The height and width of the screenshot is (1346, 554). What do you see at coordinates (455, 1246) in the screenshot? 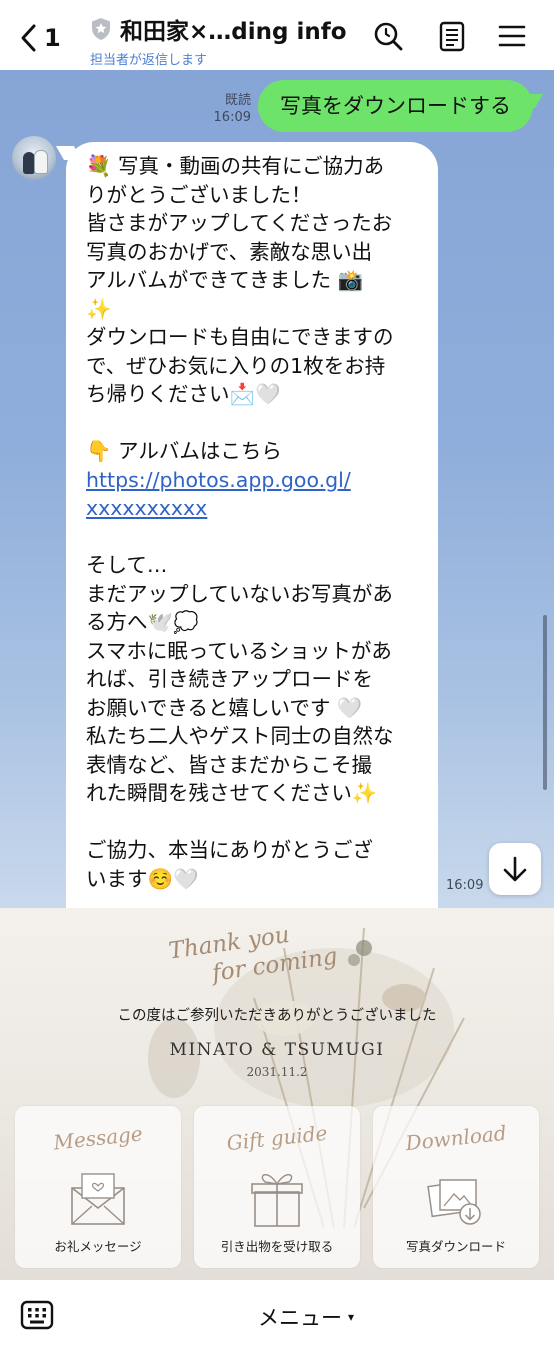
I see `card-label: 写真ダウンロード` at bounding box center [455, 1246].